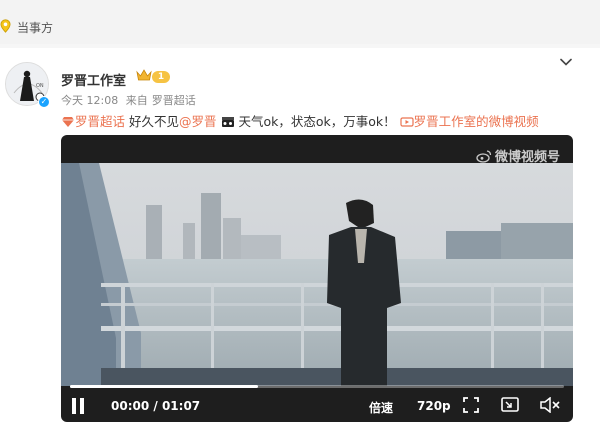 Image resolution: width=600 pixels, height=435 pixels. I want to click on clapperboard-emoji-icon, so click(227, 122).